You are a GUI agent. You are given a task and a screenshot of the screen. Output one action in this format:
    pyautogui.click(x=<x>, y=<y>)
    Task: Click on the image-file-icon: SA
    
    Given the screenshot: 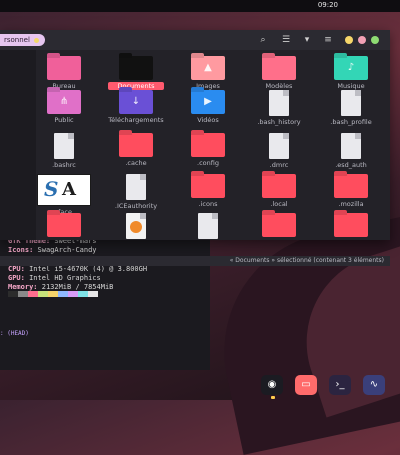 What is the action you would take?
    pyautogui.click(x=64, y=190)
    